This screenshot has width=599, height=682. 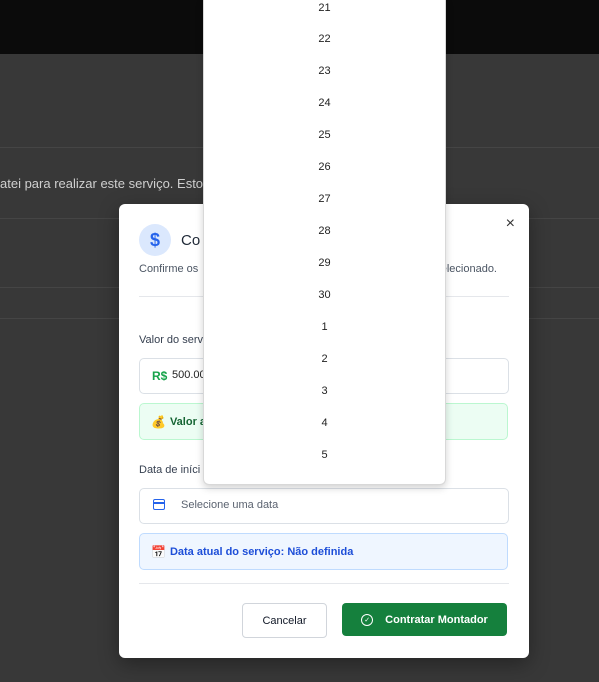 I want to click on start-date-label: Data de iníci, so click(x=170, y=470).